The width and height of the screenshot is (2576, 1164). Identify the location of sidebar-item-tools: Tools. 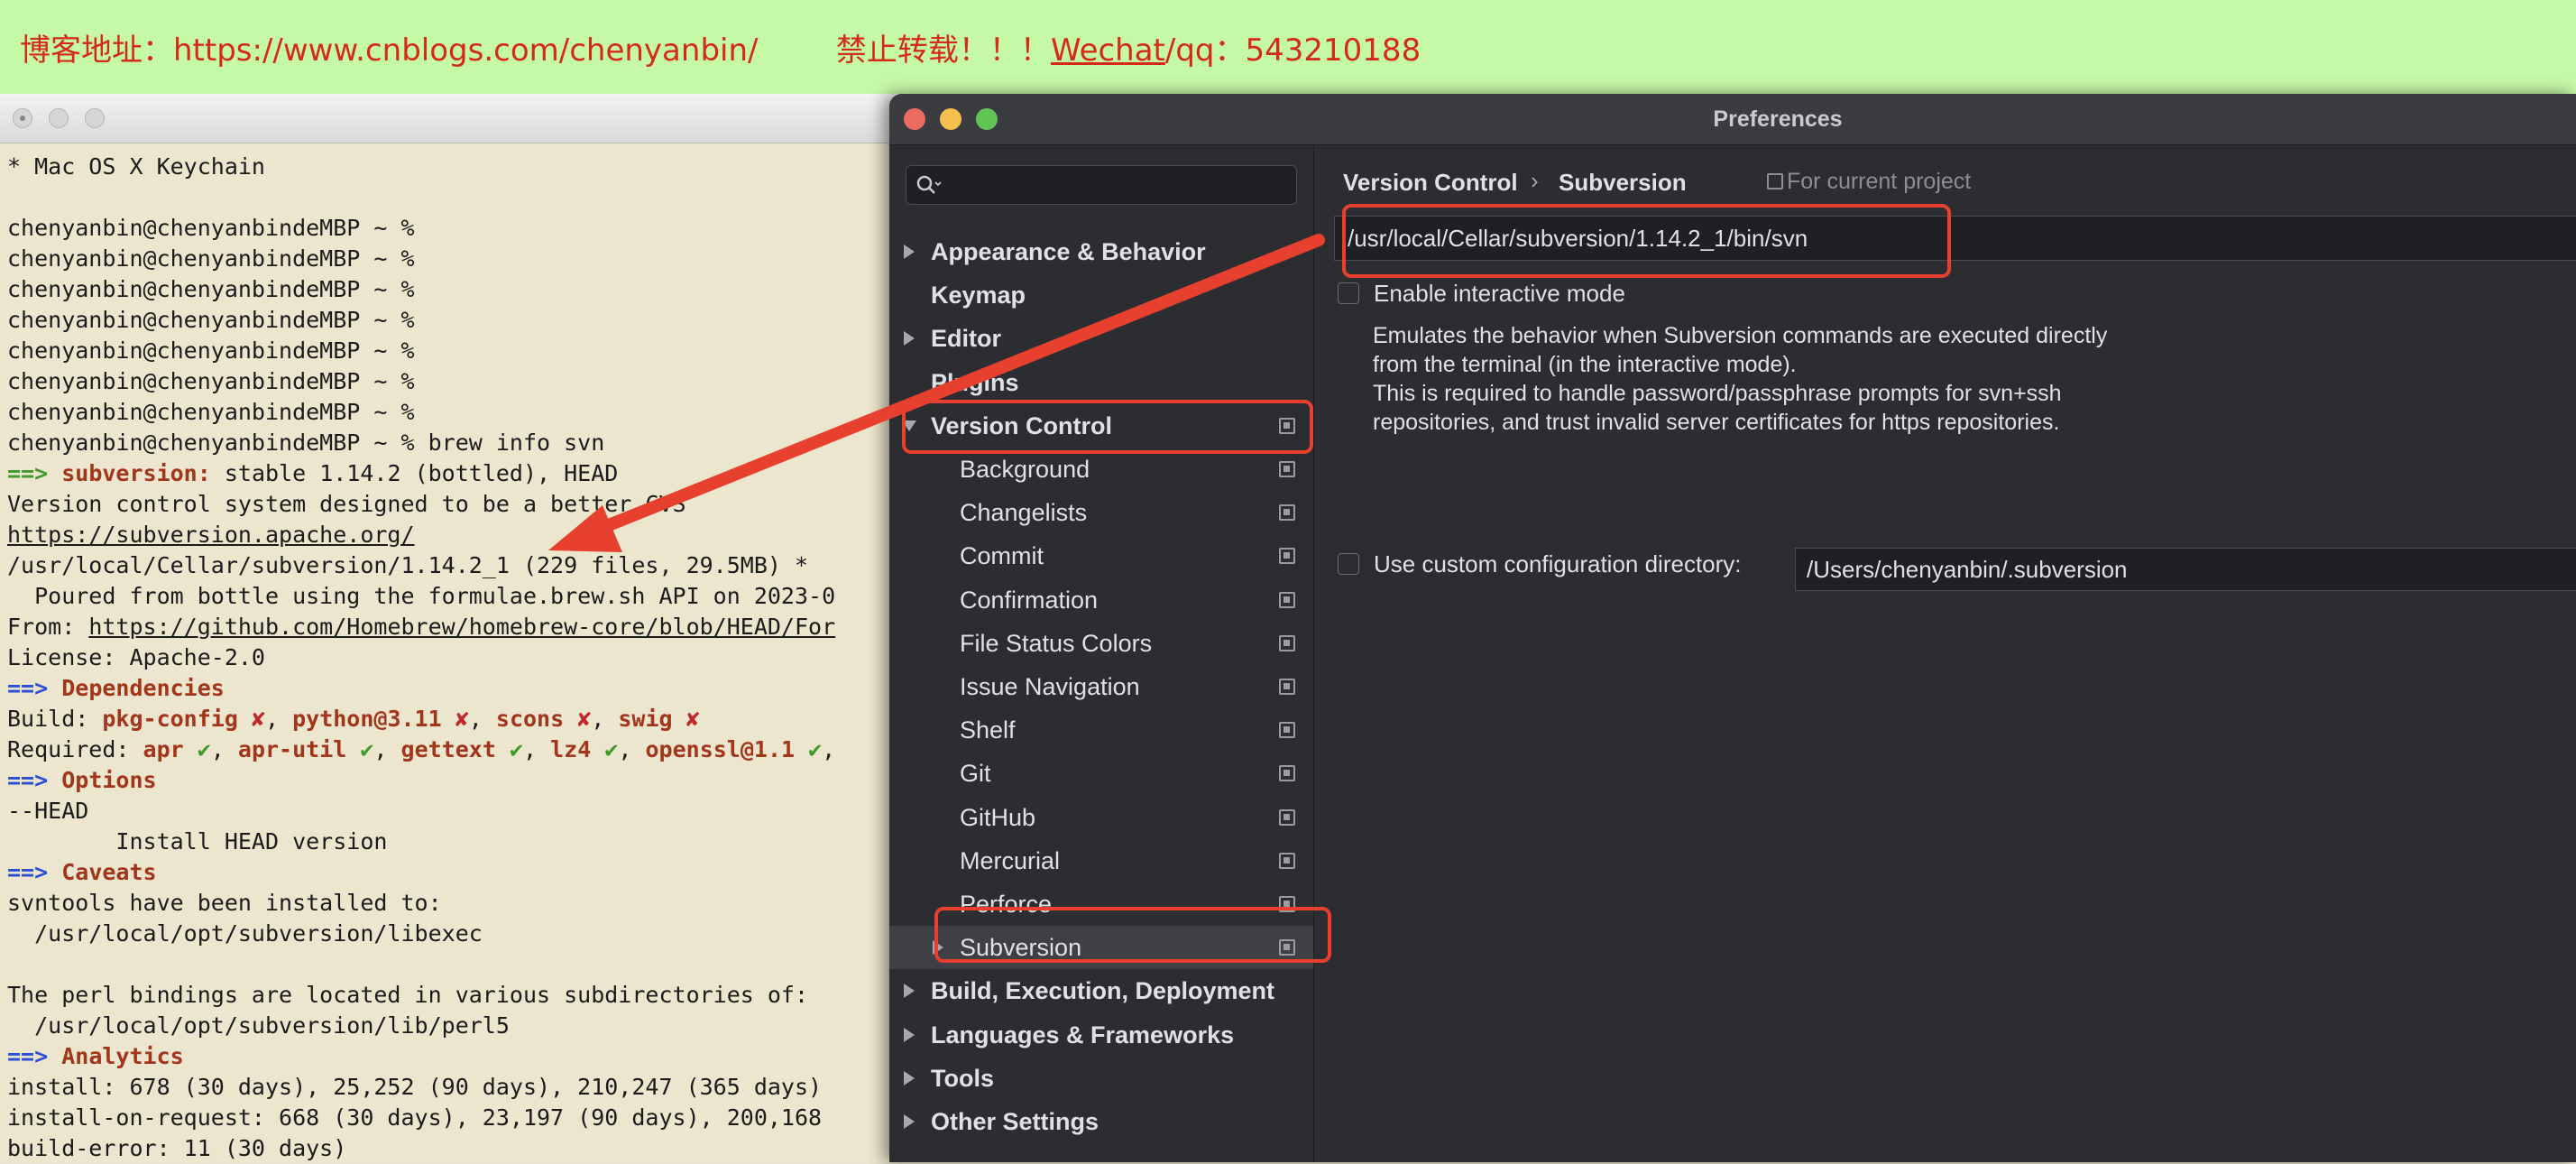
(1101, 1078).